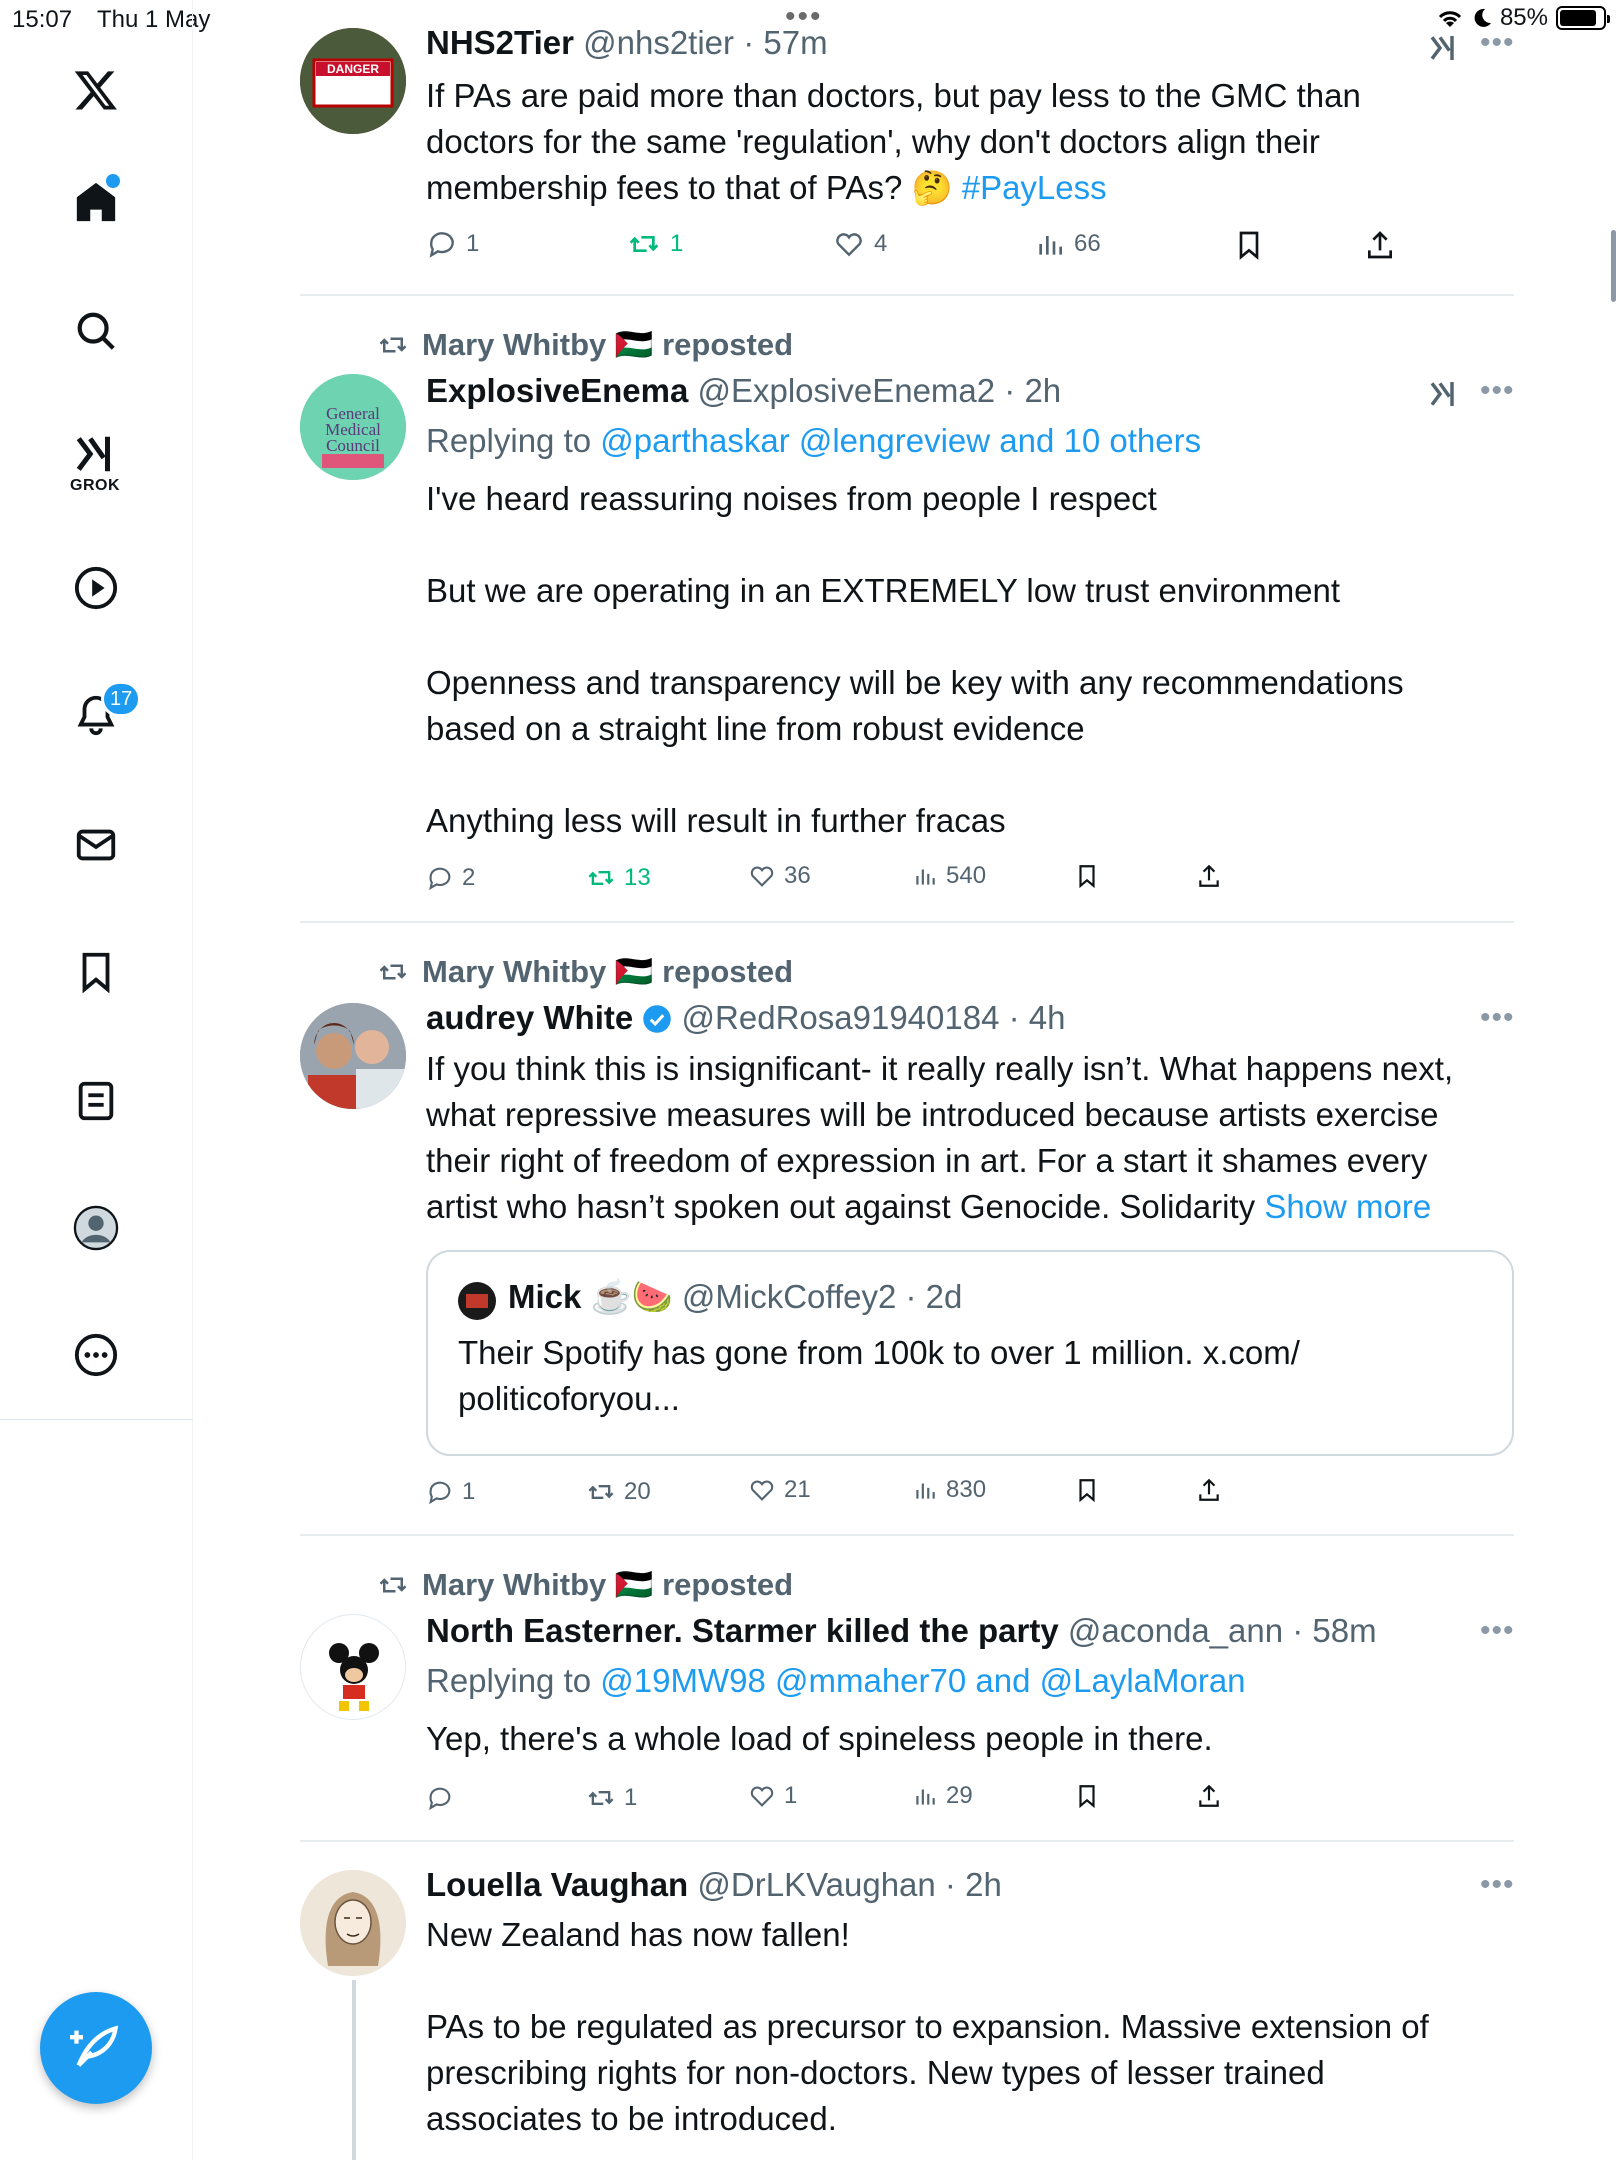 The height and width of the screenshot is (2160, 1620). What do you see at coordinates (779, 876) in the screenshot?
I see `like-button: 36` at bounding box center [779, 876].